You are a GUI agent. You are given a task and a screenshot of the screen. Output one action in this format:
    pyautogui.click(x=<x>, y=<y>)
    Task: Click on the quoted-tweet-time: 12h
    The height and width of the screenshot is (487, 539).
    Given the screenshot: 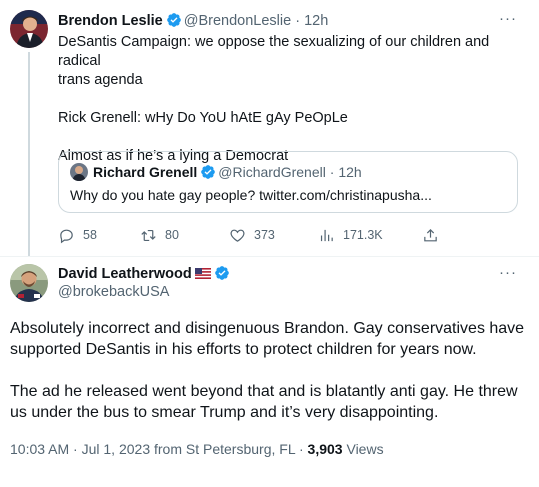 What is the action you would take?
    pyautogui.click(x=350, y=172)
    